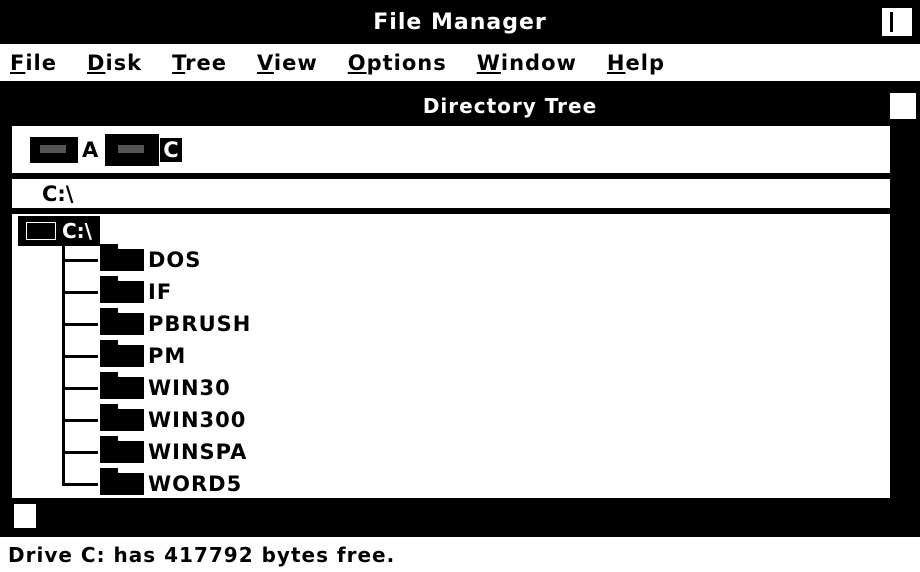 Image resolution: width=920 pixels, height=572 pixels. I want to click on menu-file: File, so click(33, 63).